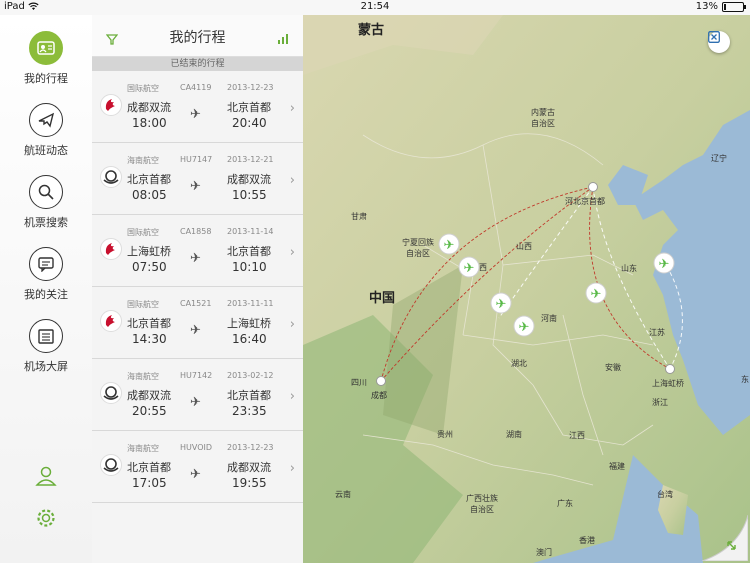  I want to click on airline-name: 国际航空, so click(143, 88).